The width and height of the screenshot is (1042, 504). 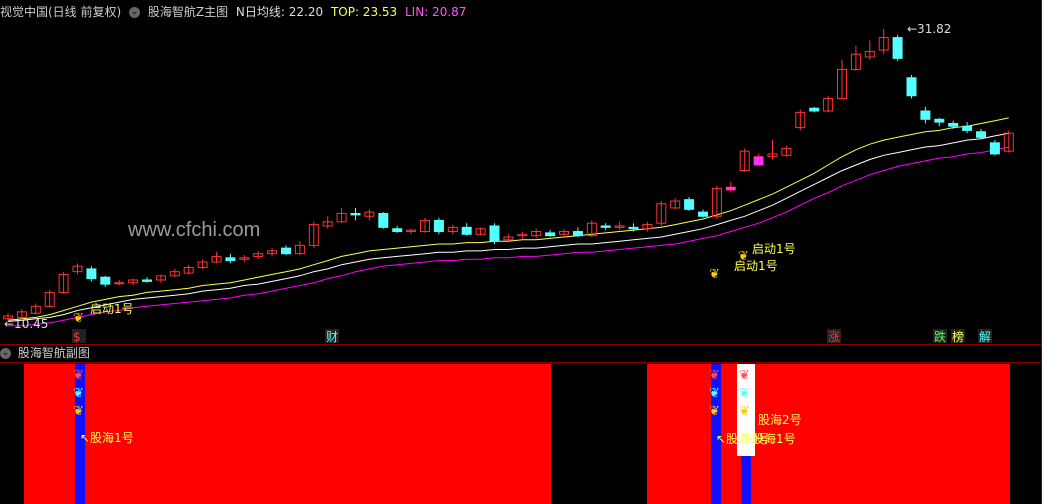 What do you see at coordinates (940, 336) in the screenshot?
I see `event-marker: 跌` at bounding box center [940, 336].